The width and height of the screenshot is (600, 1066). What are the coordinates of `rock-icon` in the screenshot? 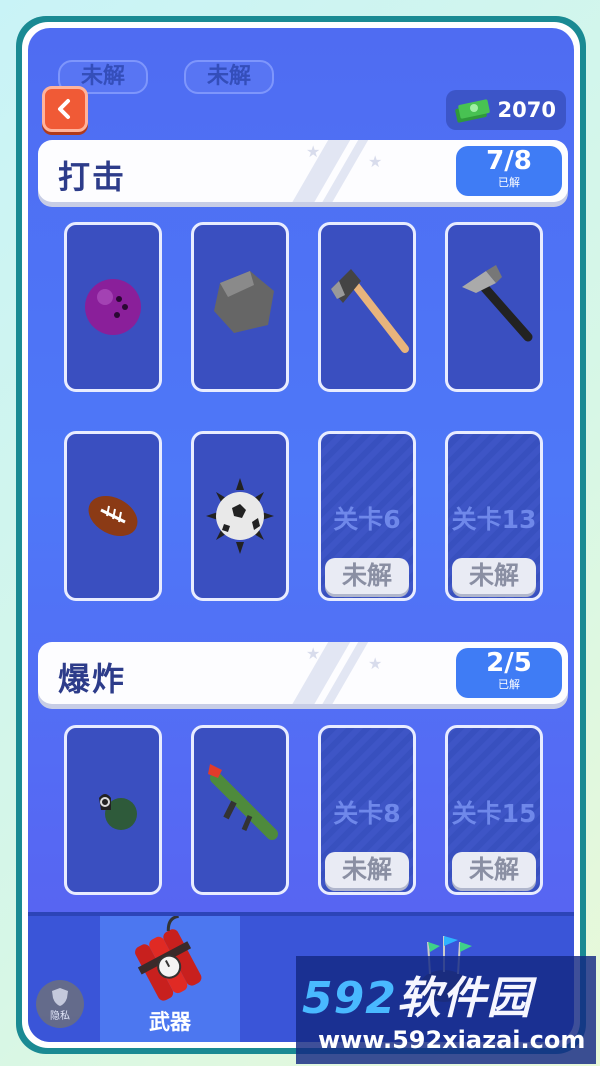 It's located at (244, 302).